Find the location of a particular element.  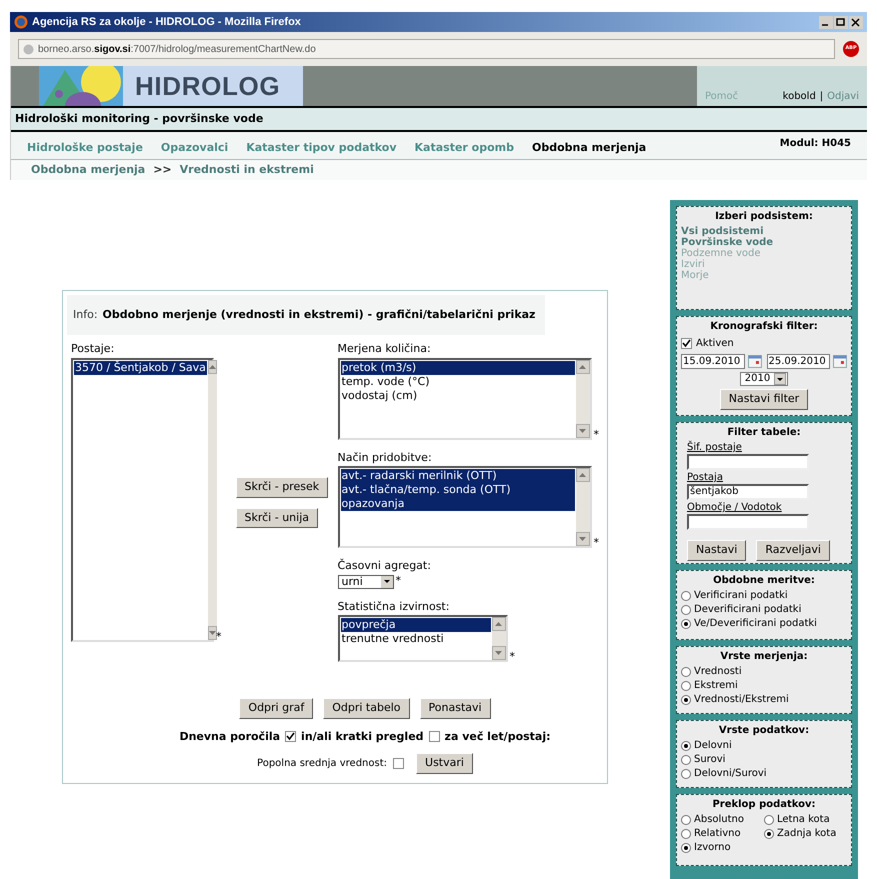

radio-label: Vrednosti is located at coordinates (718, 672).